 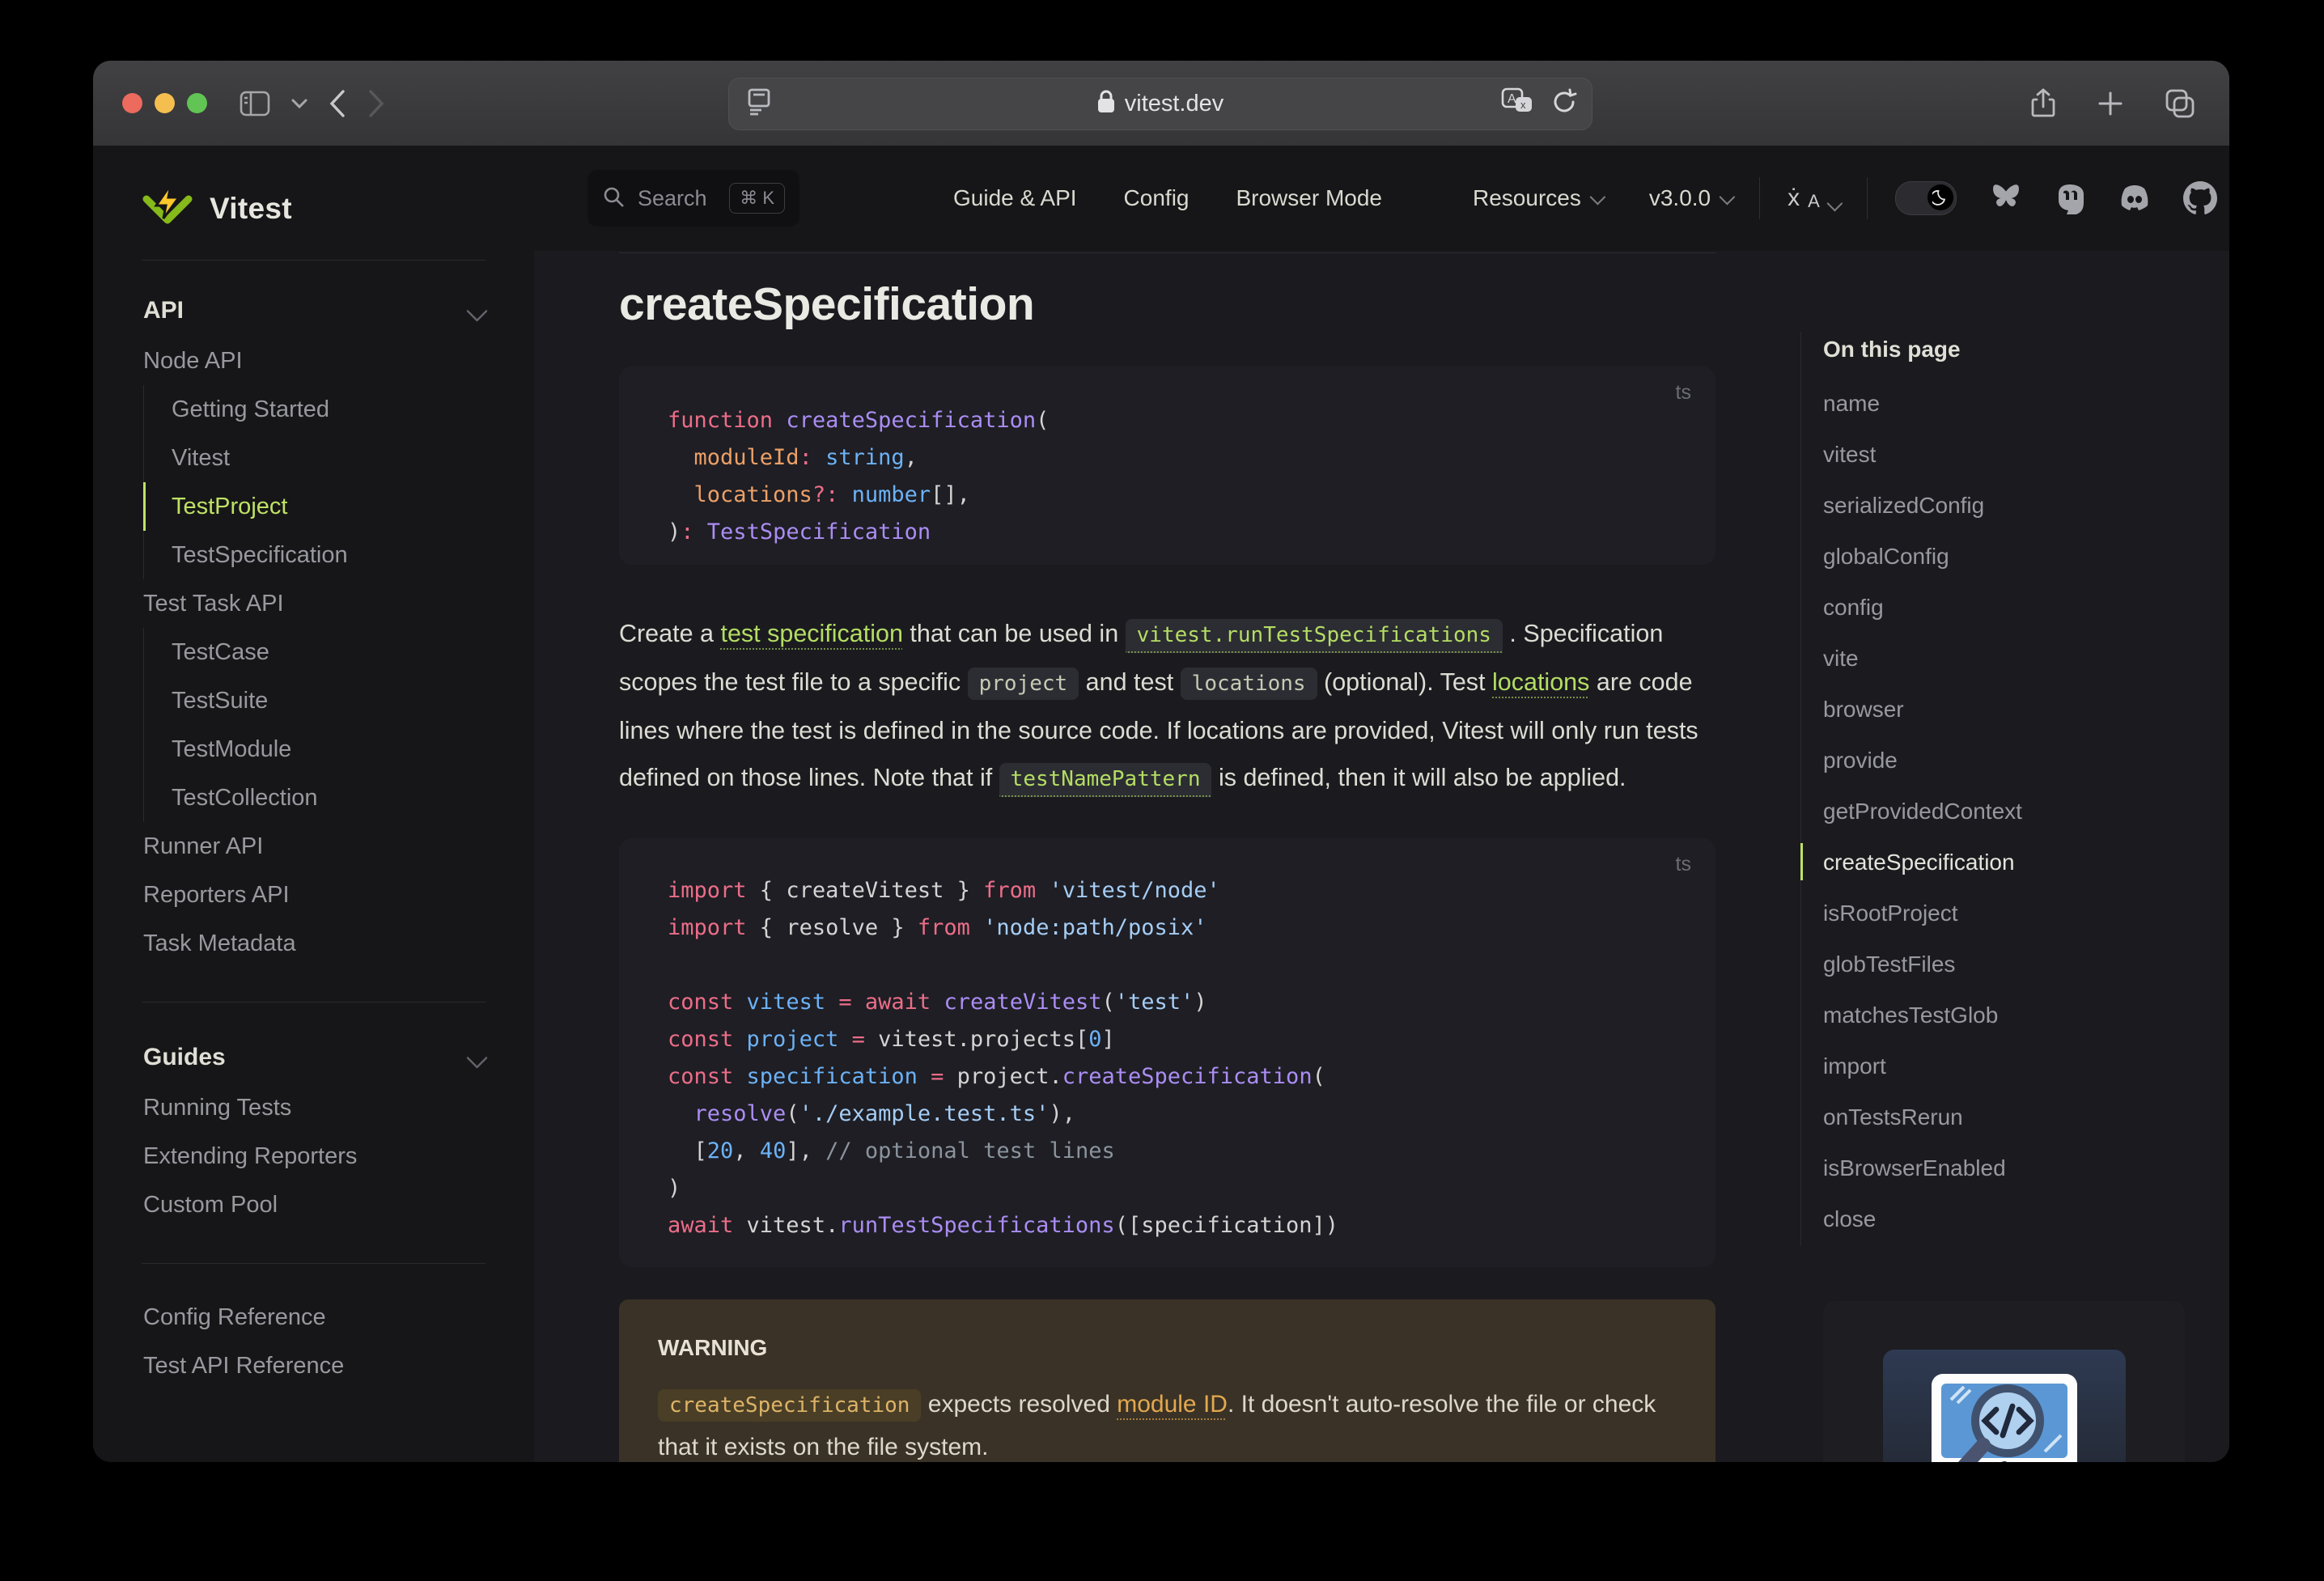 I want to click on nav-link-browser-mode: Browser Mode, so click(x=1309, y=198).